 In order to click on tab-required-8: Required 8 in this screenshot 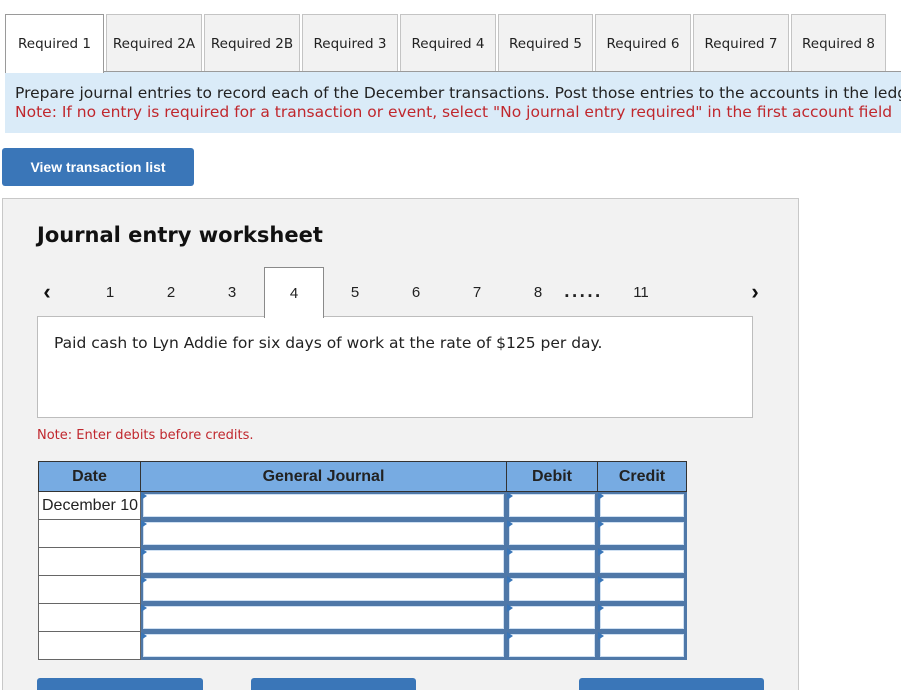, I will do `click(838, 43)`.